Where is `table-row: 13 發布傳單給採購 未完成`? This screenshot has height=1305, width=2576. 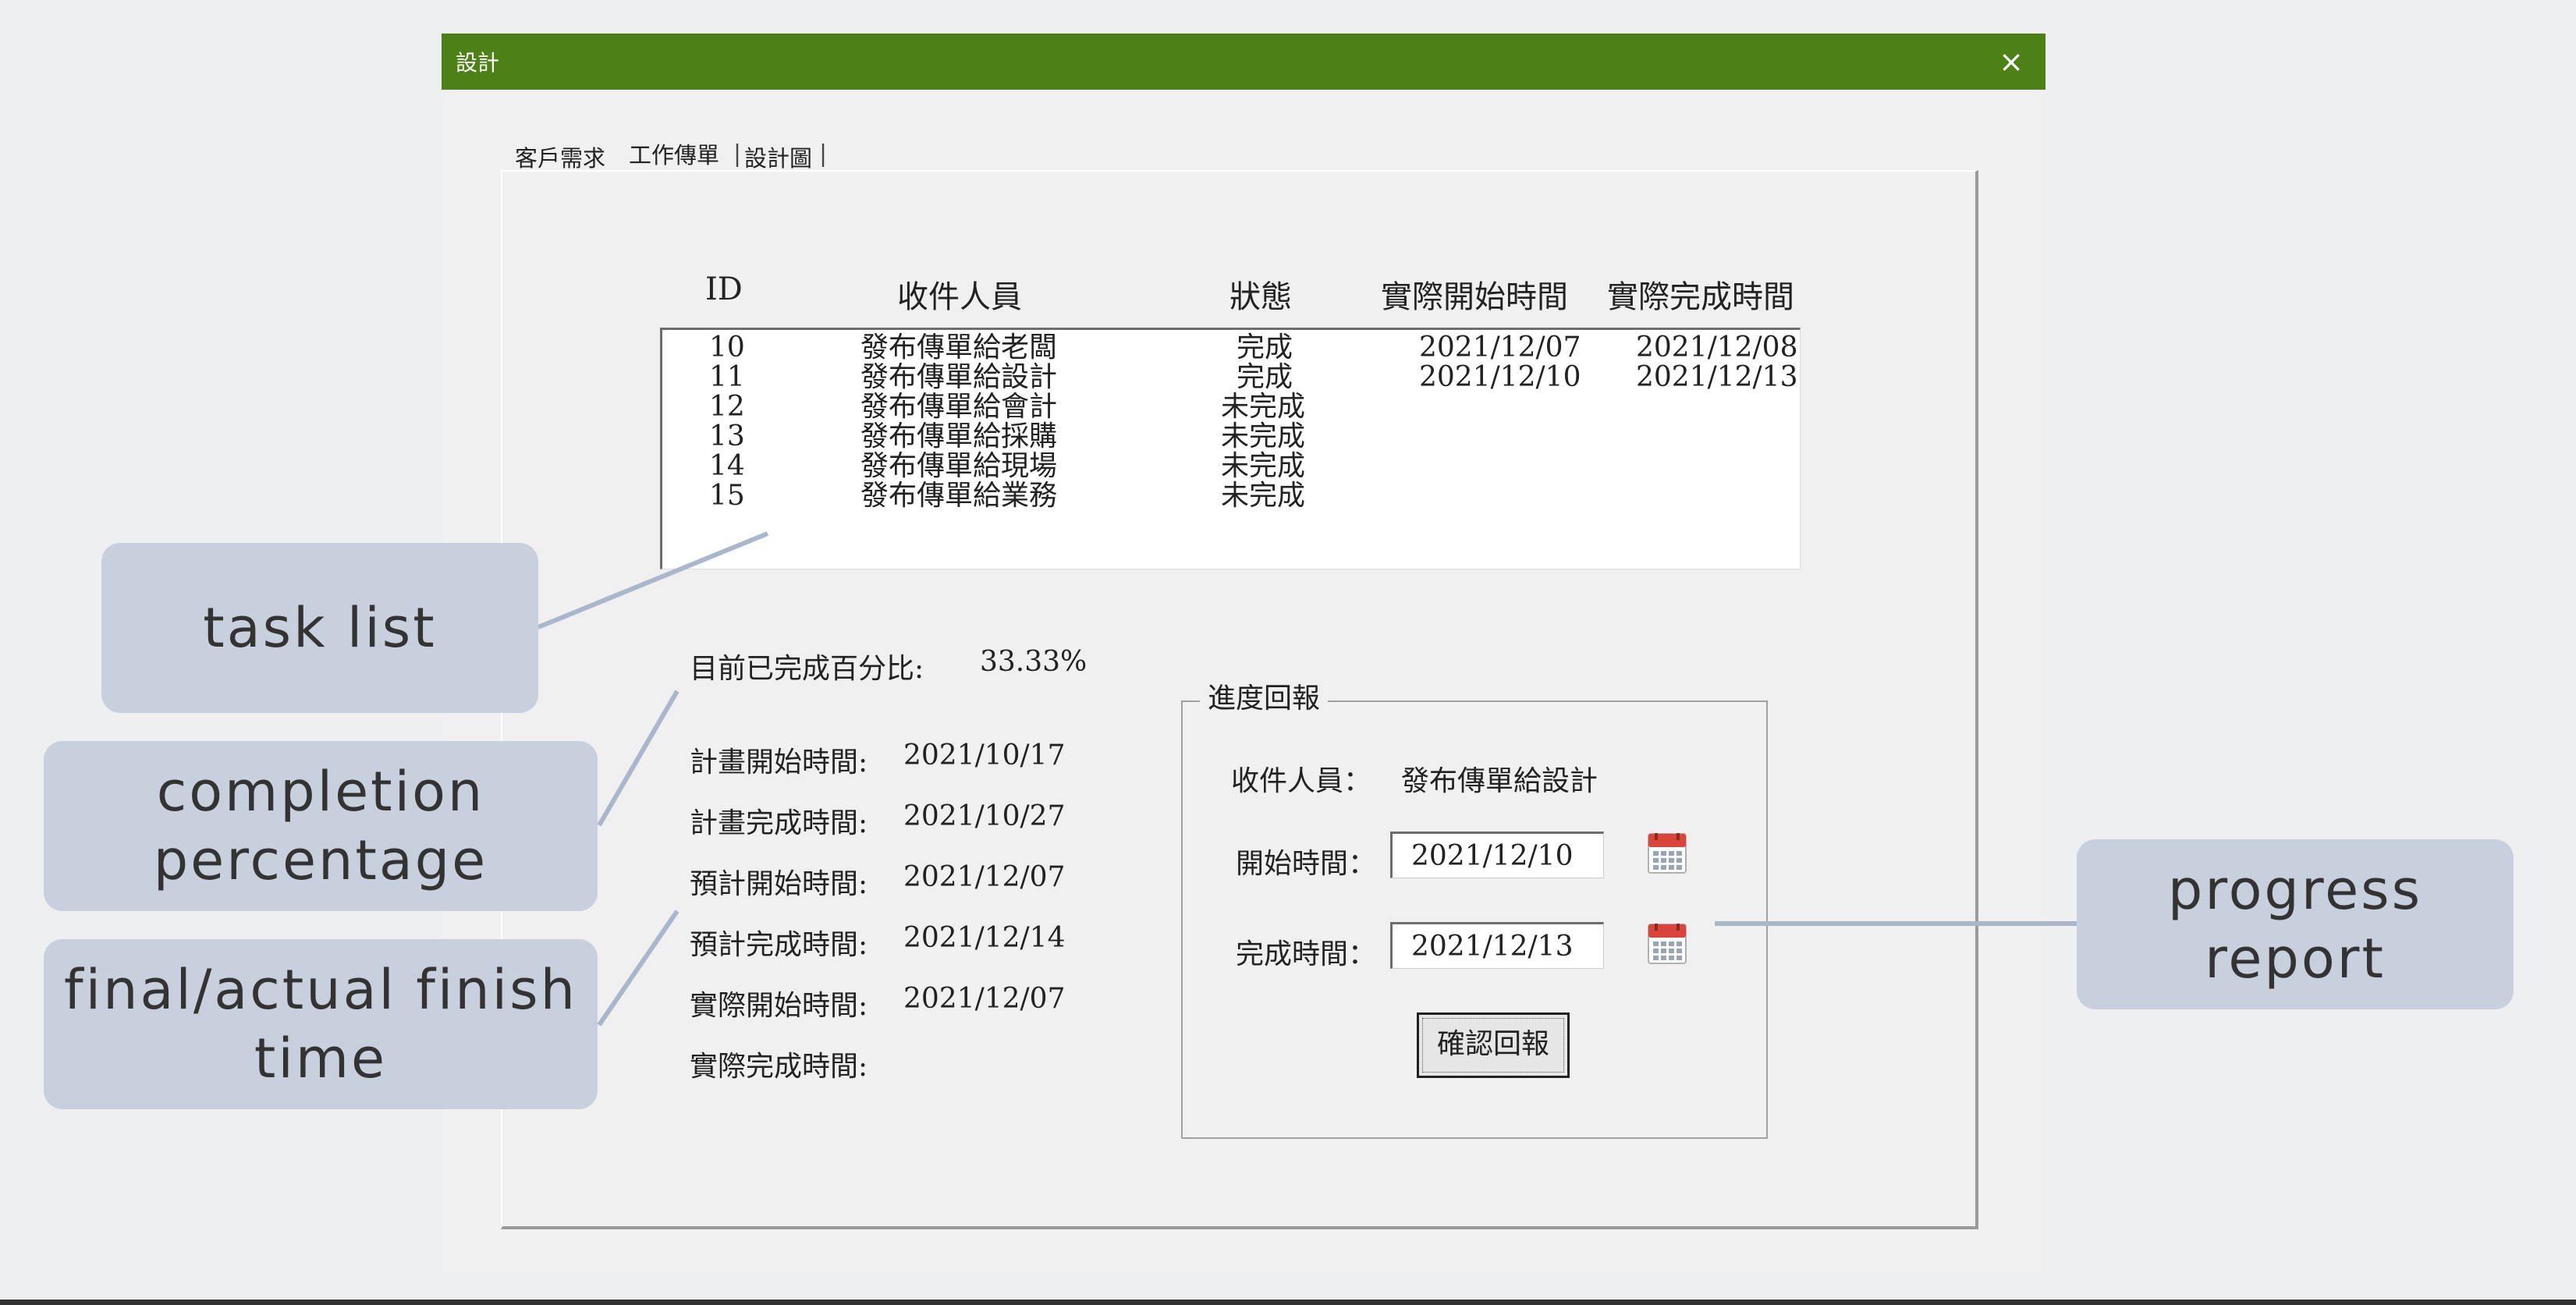
table-row: 13 發布傳單給採購 未完成 is located at coordinates (1231, 437).